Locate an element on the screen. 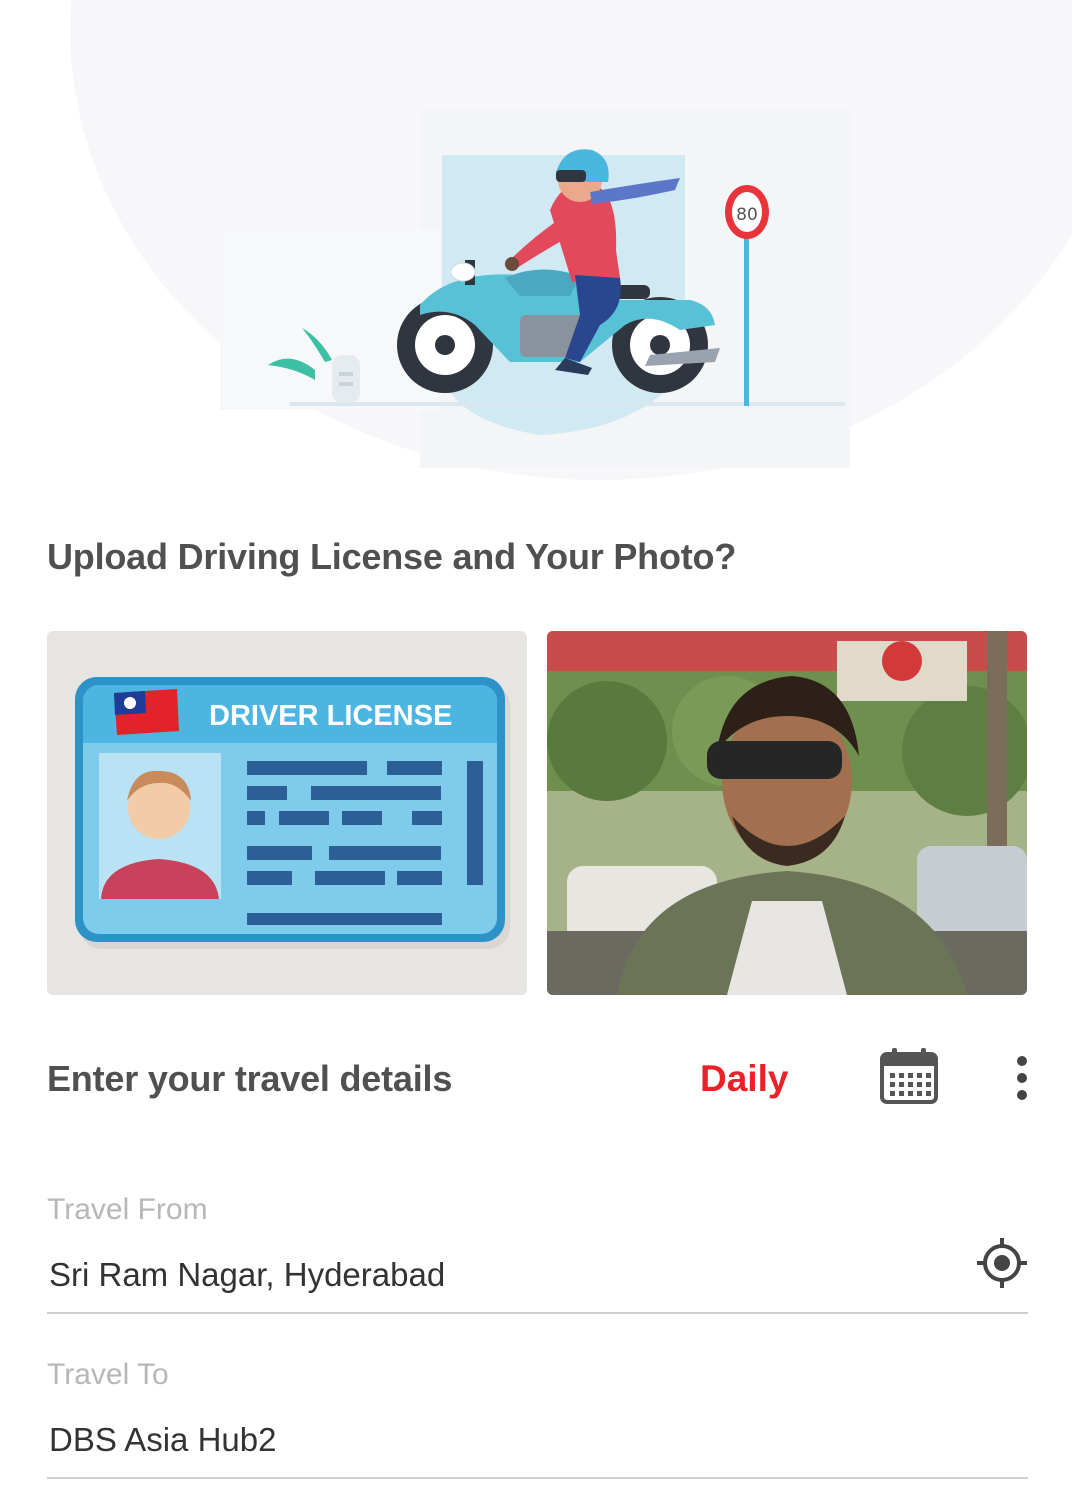 The image size is (1072, 1497). calendar-icon is located at coordinates (909, 1076).